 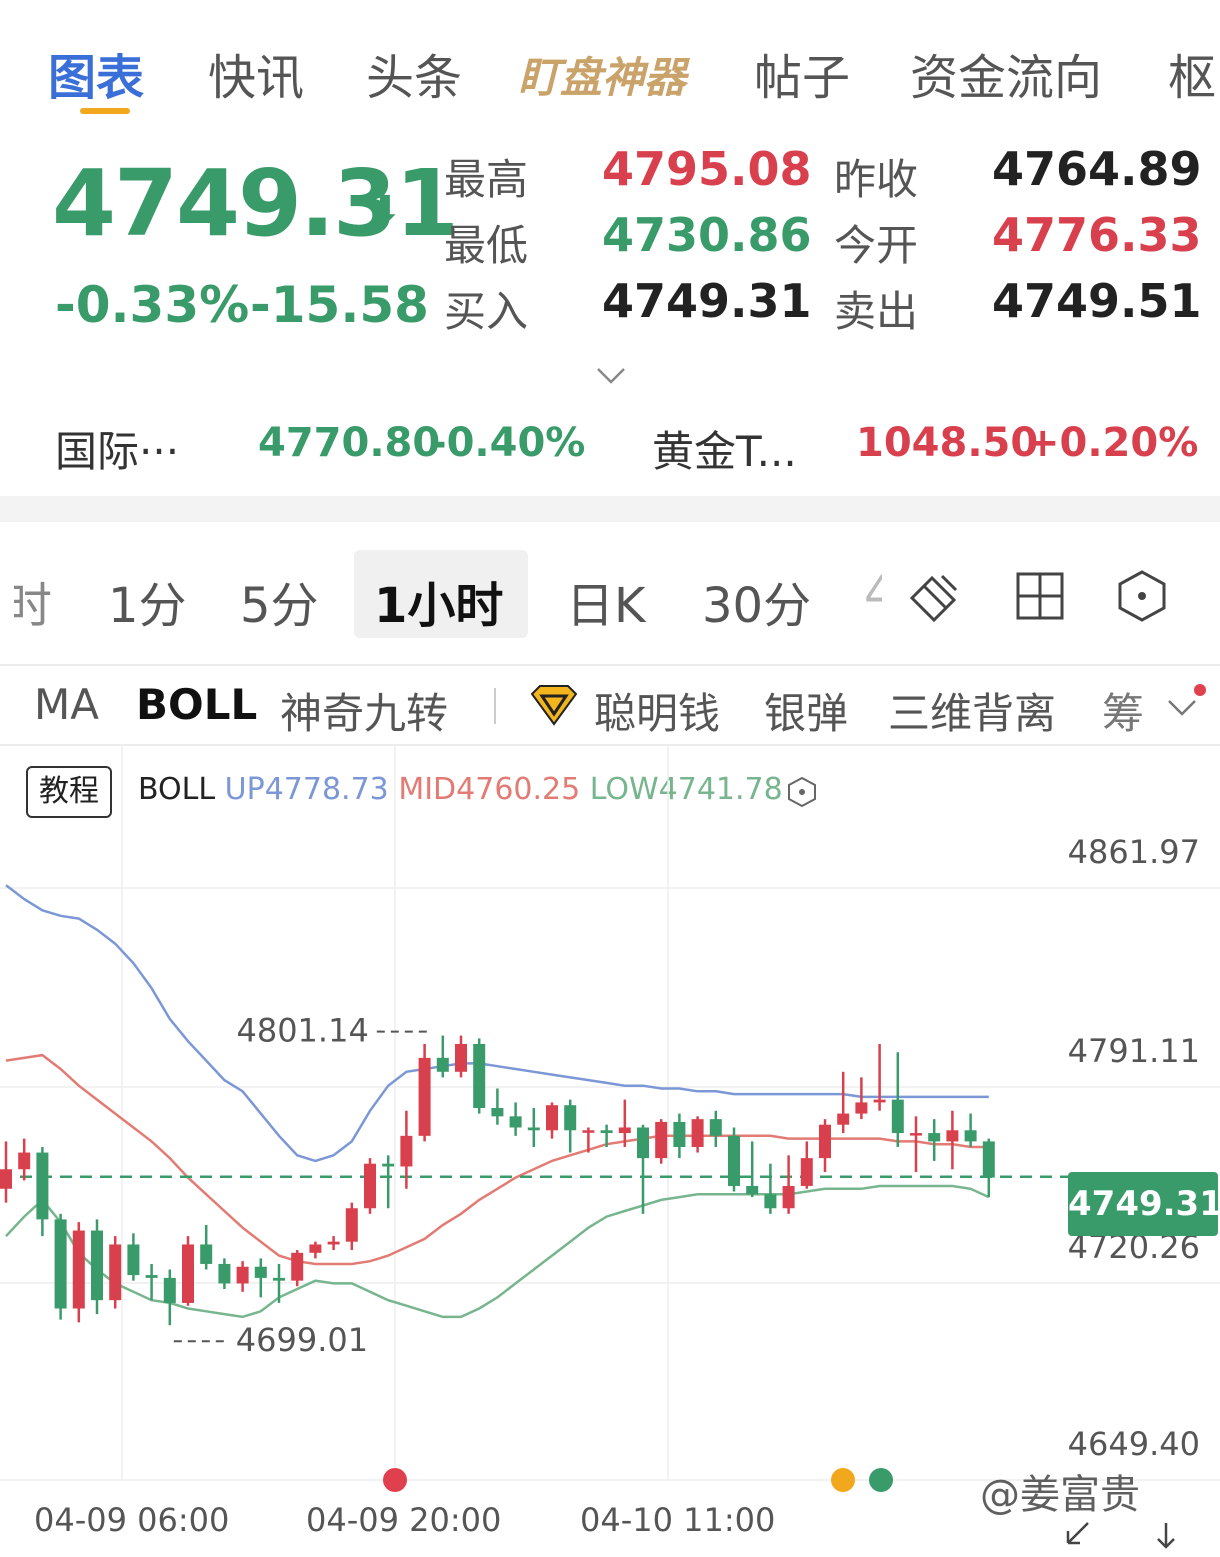 I want to click on more-indicators-chevron-icon, so click(x=1182, y=707).